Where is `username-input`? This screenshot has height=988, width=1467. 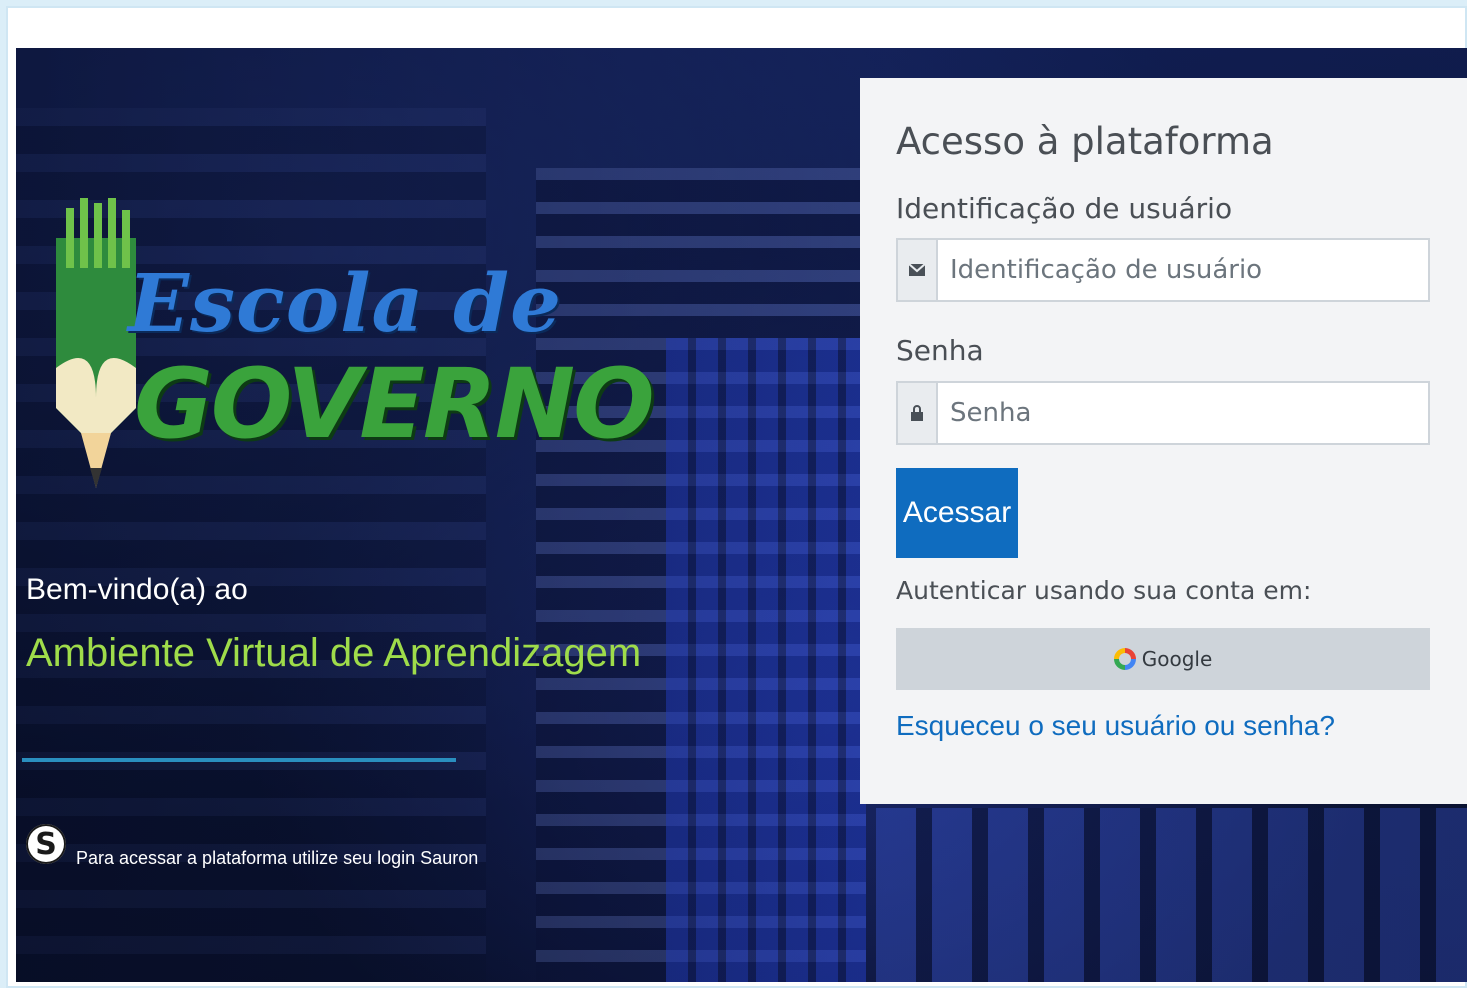 username-input is located at coordinates (1183, 270).